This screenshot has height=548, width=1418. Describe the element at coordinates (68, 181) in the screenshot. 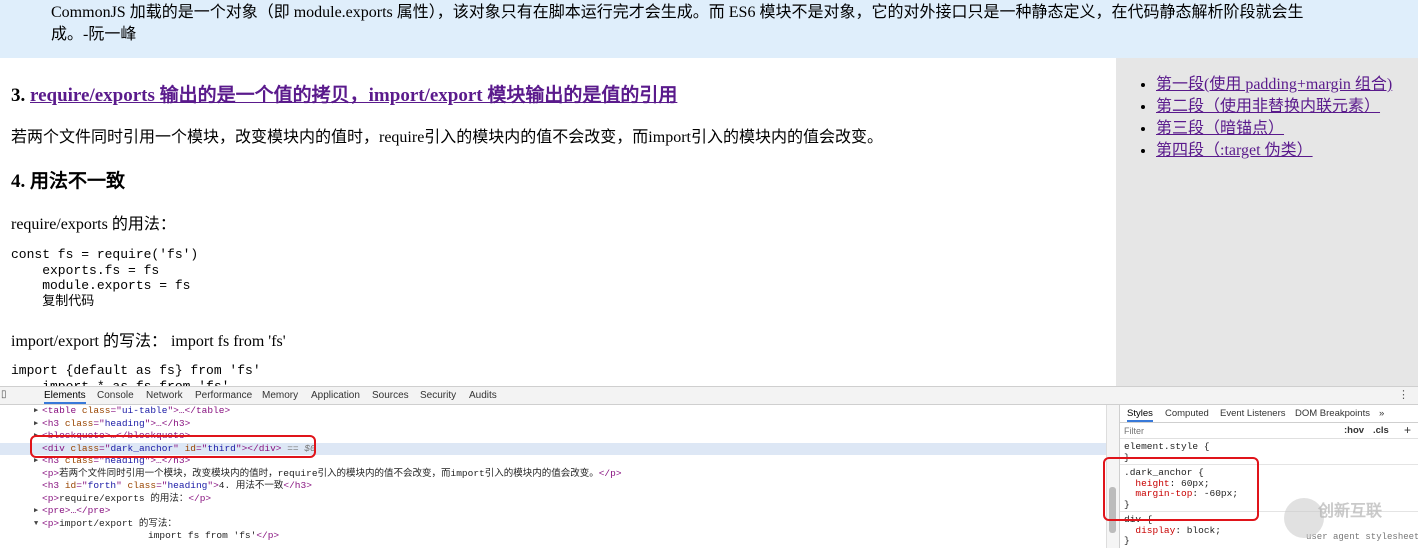

I see `heading-section-4: 4. 用法不一致` at that location.